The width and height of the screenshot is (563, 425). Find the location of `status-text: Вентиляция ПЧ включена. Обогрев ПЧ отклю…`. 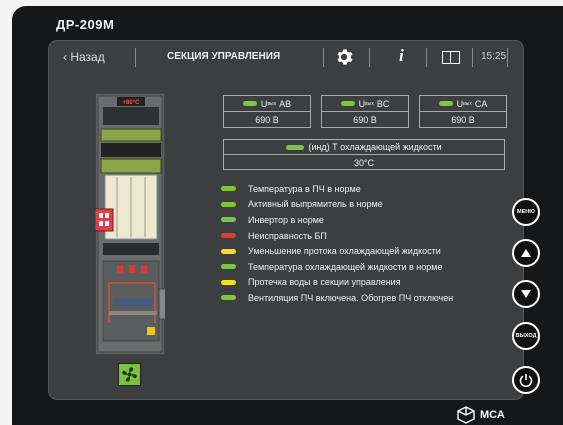

status-text: Вентиляция ПЧ включена. Обогрев ПЧ отклю… is located at coordinates (351, 297).